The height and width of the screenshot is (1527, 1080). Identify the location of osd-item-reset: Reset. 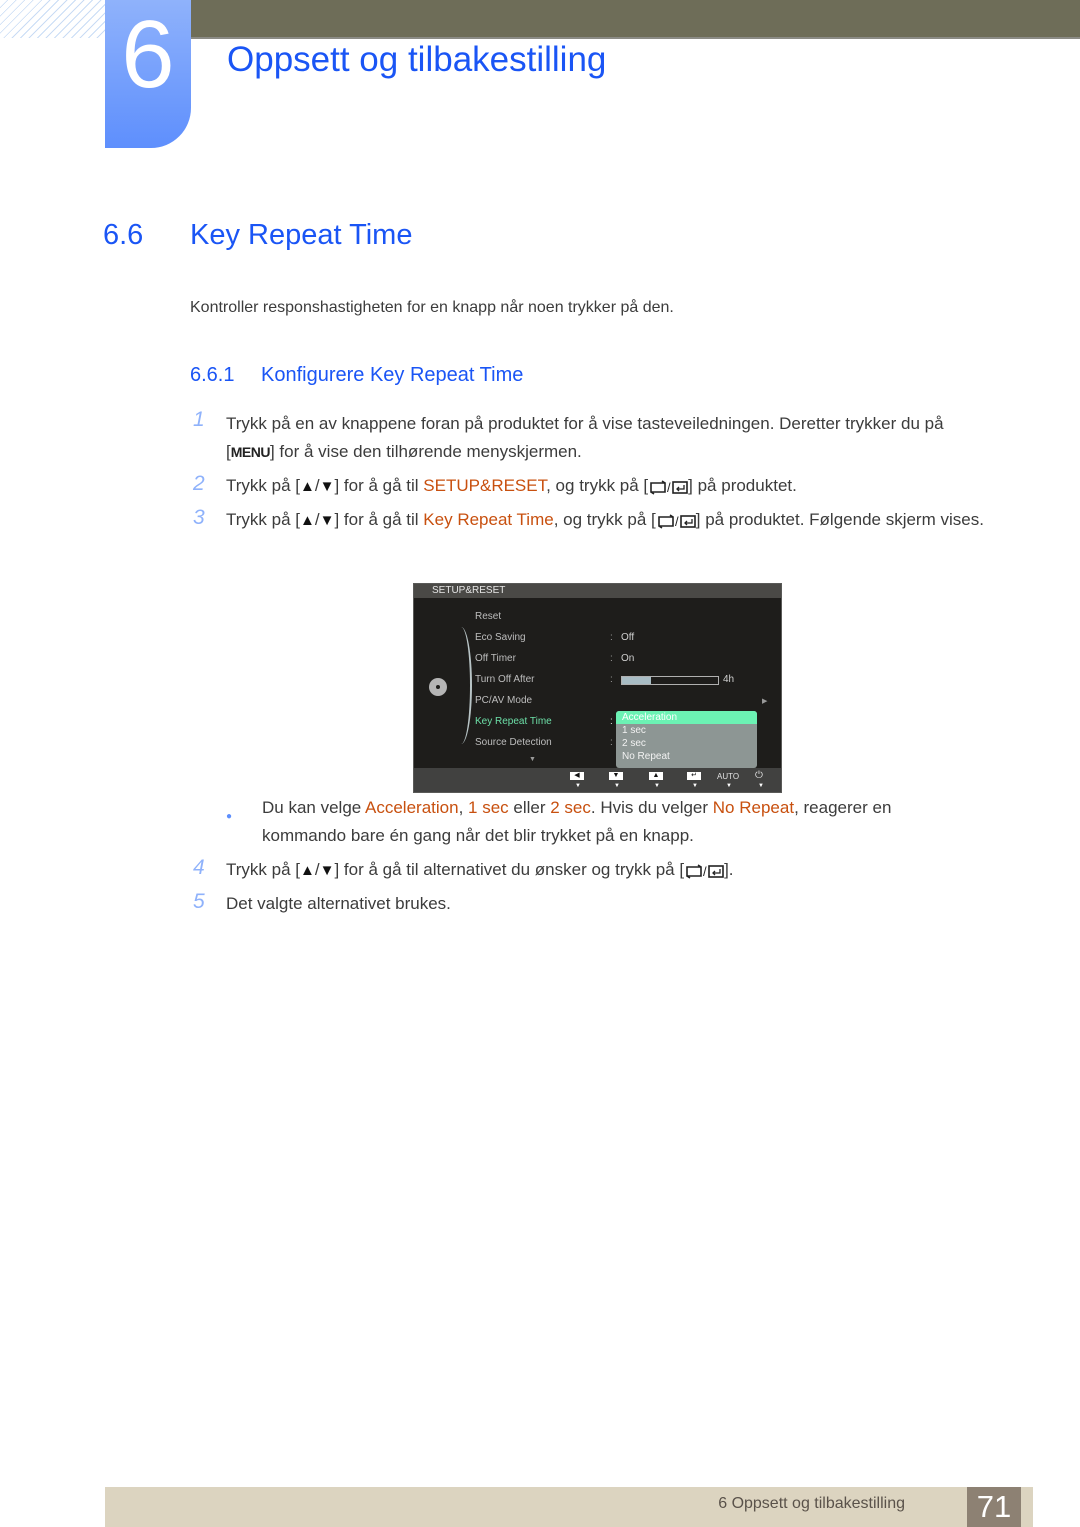
(488, 616).